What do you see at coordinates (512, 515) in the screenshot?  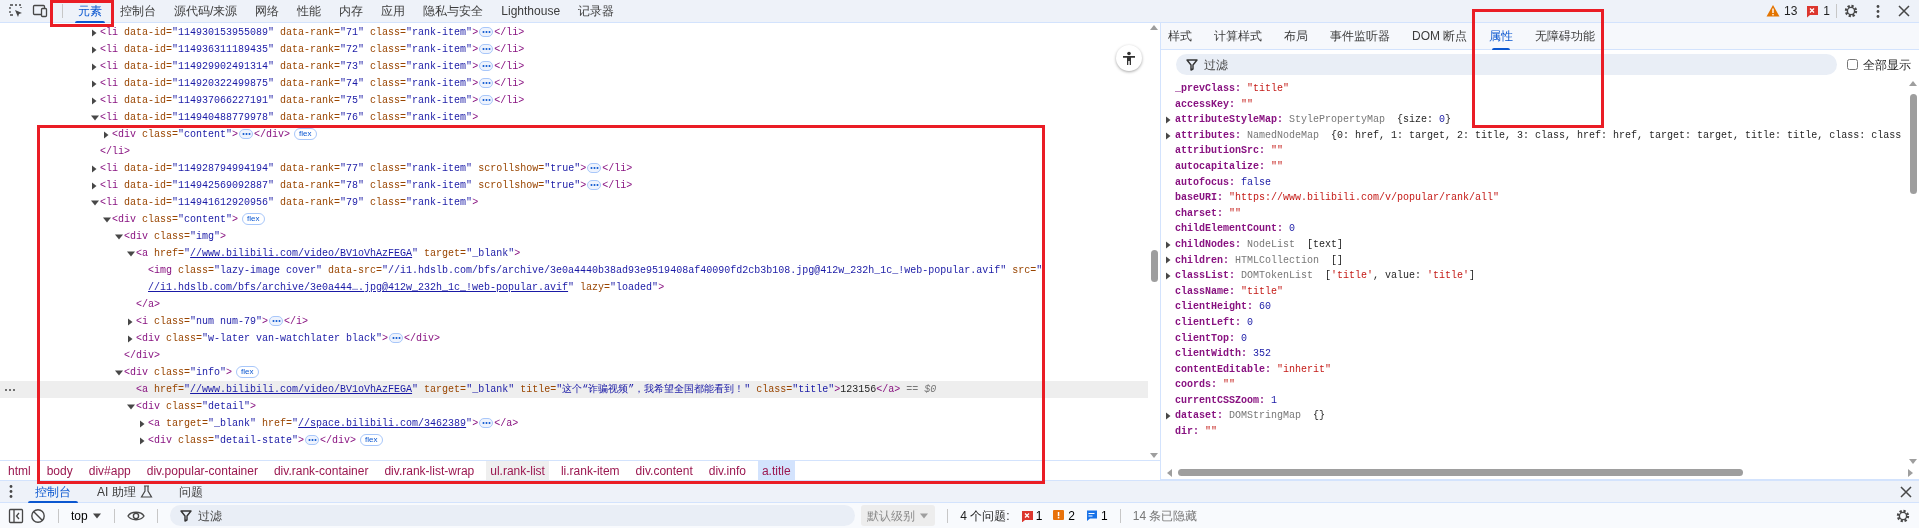 I see `console-filter-field: 过滤` at bounding box center [512, 515].